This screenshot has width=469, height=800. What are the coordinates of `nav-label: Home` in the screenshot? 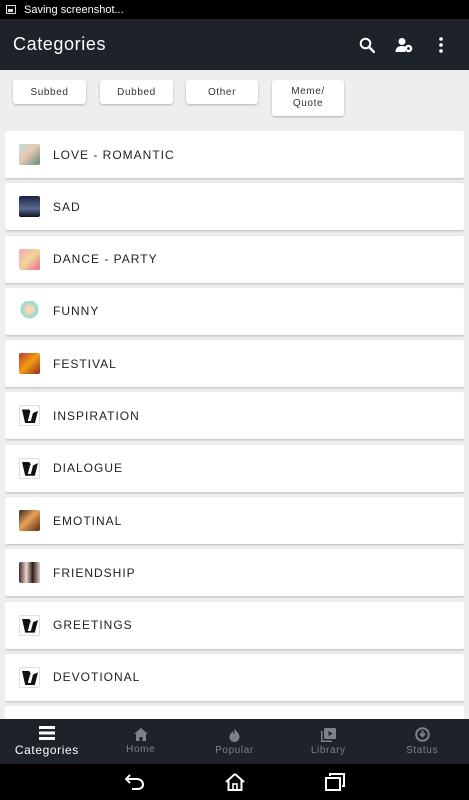 It's located at (141, 749).